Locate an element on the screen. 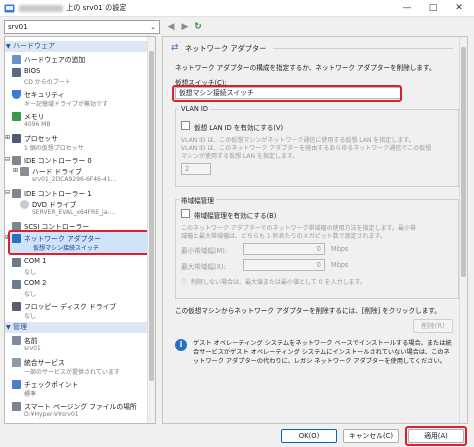 The image size is (474, 447). vlan-checkbox-label: 仮想 LAN ID を有効にする(V) is located at coordinates (239, 128).